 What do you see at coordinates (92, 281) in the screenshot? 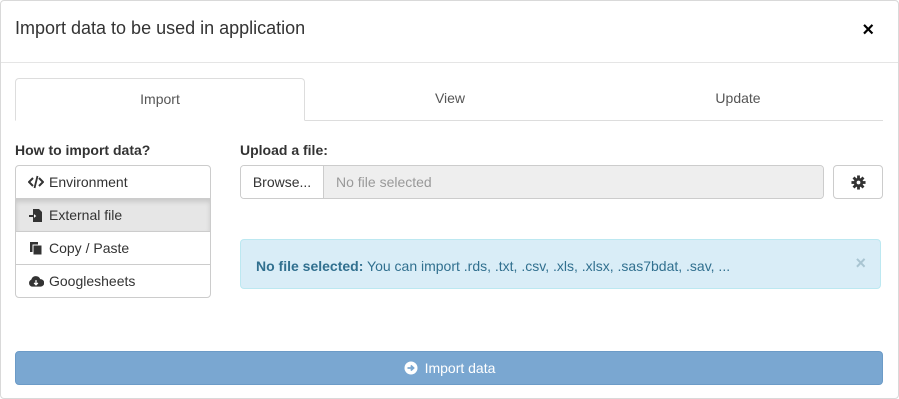
I see `list-item-label: Googlesheets` at bounding box center [92, 281].